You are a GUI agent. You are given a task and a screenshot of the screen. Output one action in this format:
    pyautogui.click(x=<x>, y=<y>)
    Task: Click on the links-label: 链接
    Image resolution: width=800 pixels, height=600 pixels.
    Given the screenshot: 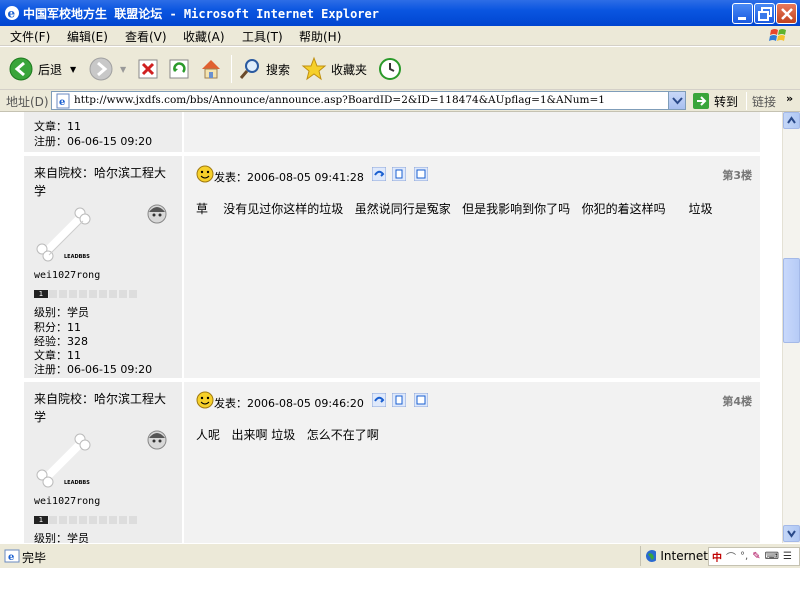 What is the action you would take?
    pyautogui.click(x=764, y=101)
    